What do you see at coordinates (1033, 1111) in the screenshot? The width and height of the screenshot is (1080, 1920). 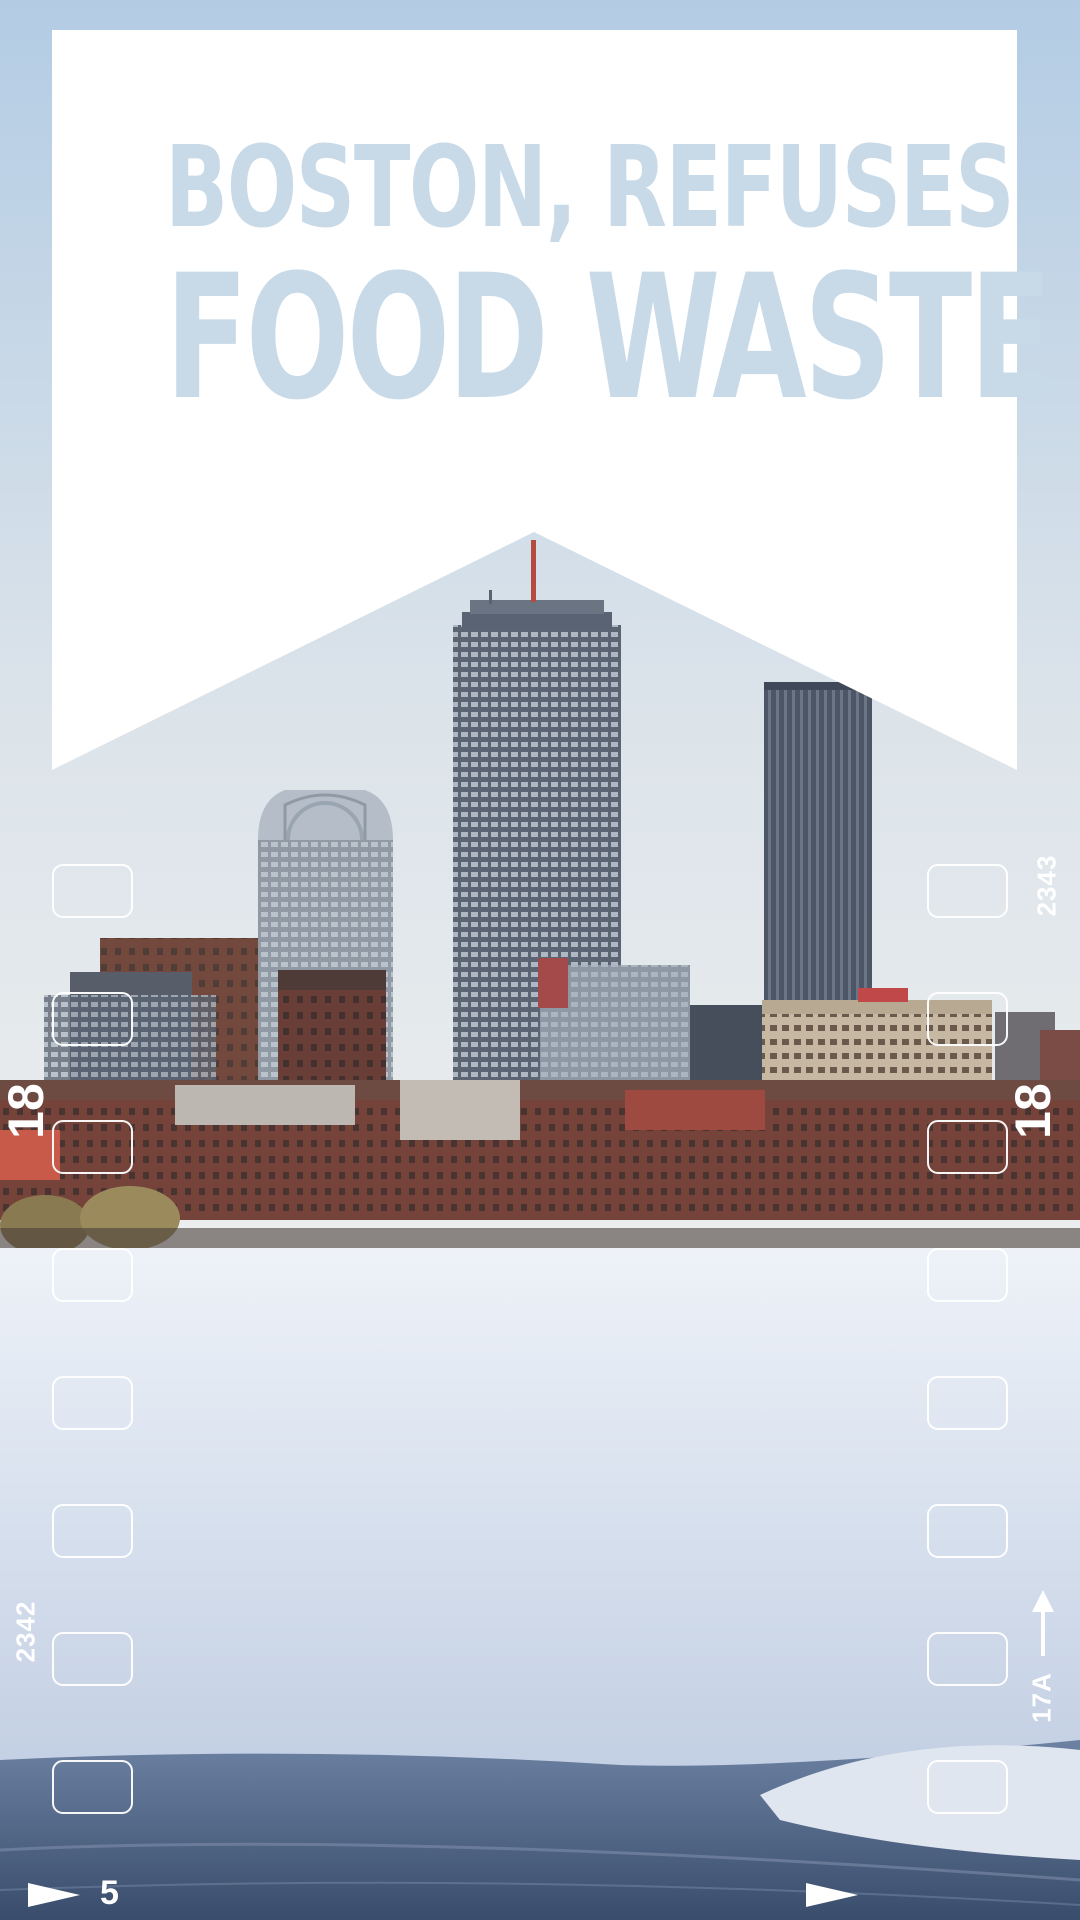 I see `film-edge-number-right: 18` at bounding box center [1033, 1111].